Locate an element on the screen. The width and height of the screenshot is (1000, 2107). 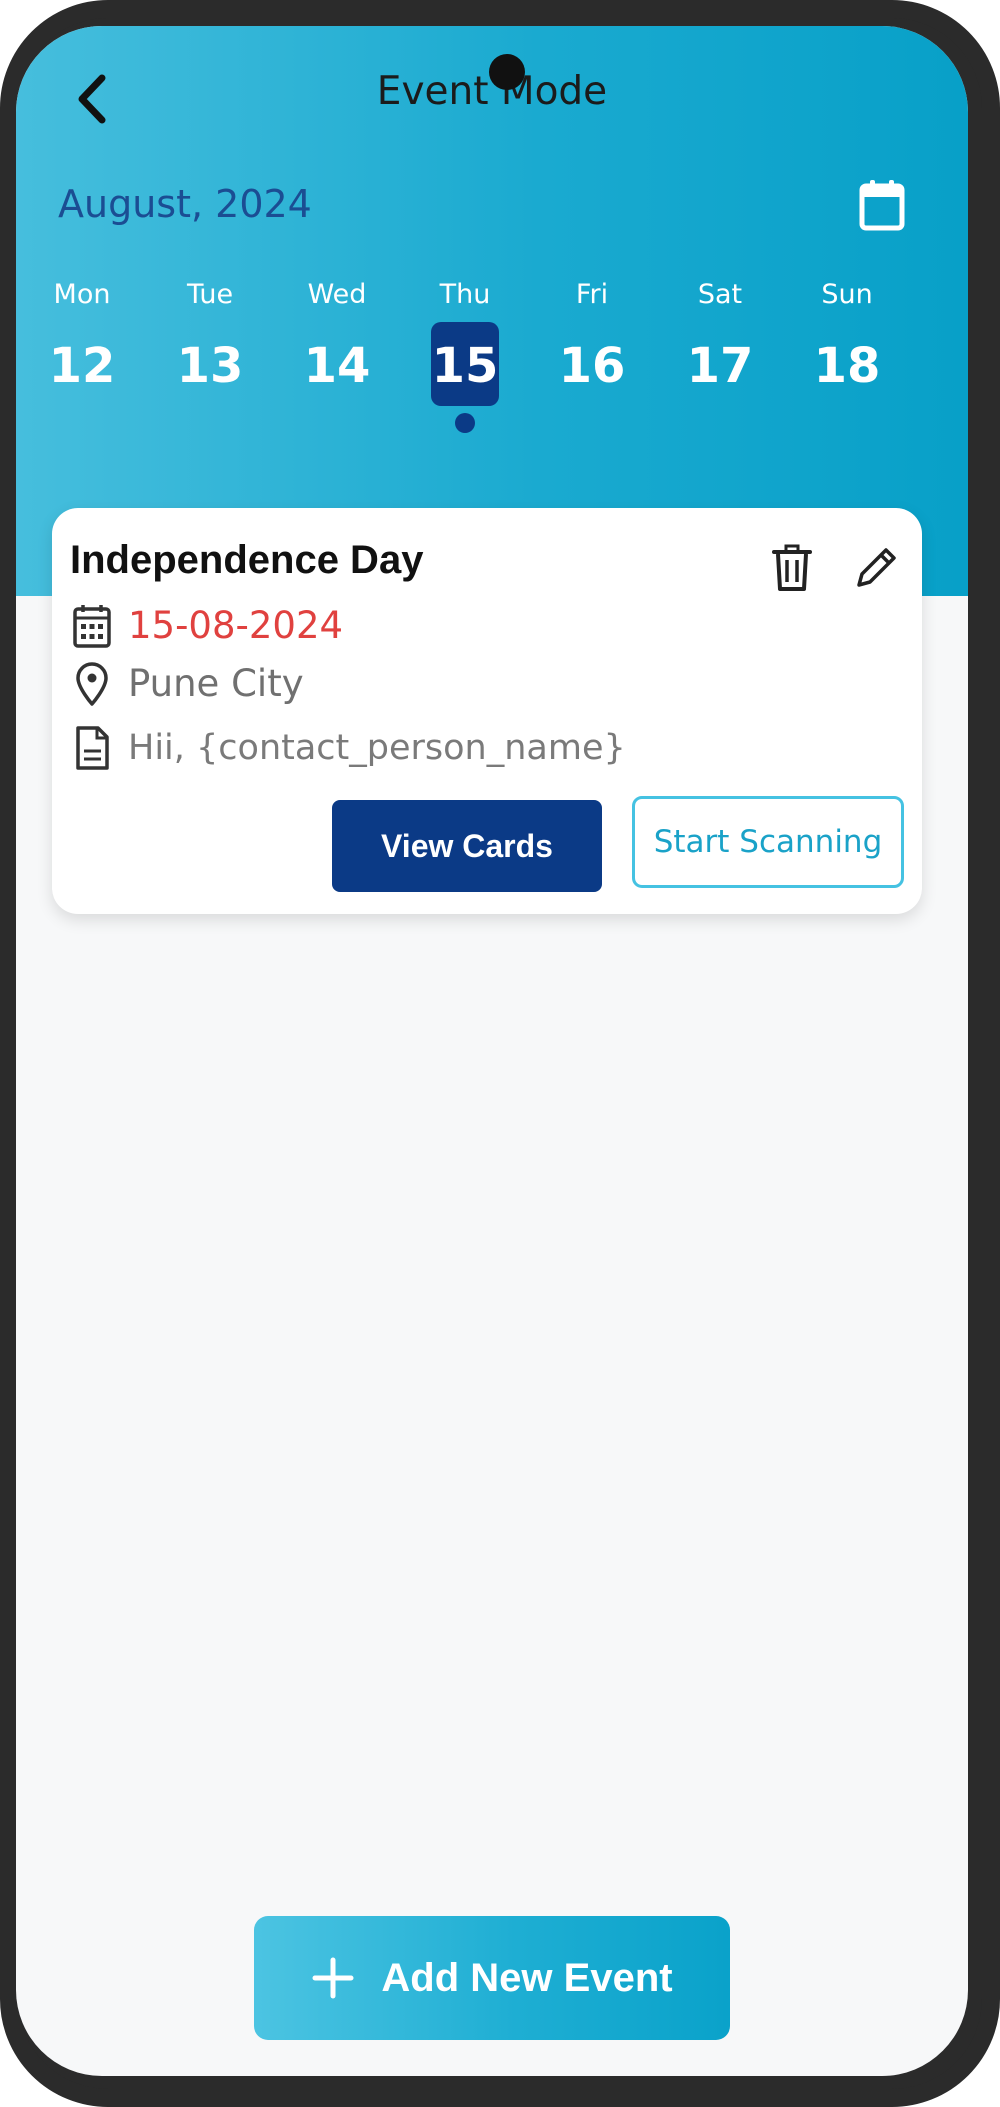
day-name: Wed is located at coordinates (337, 294).